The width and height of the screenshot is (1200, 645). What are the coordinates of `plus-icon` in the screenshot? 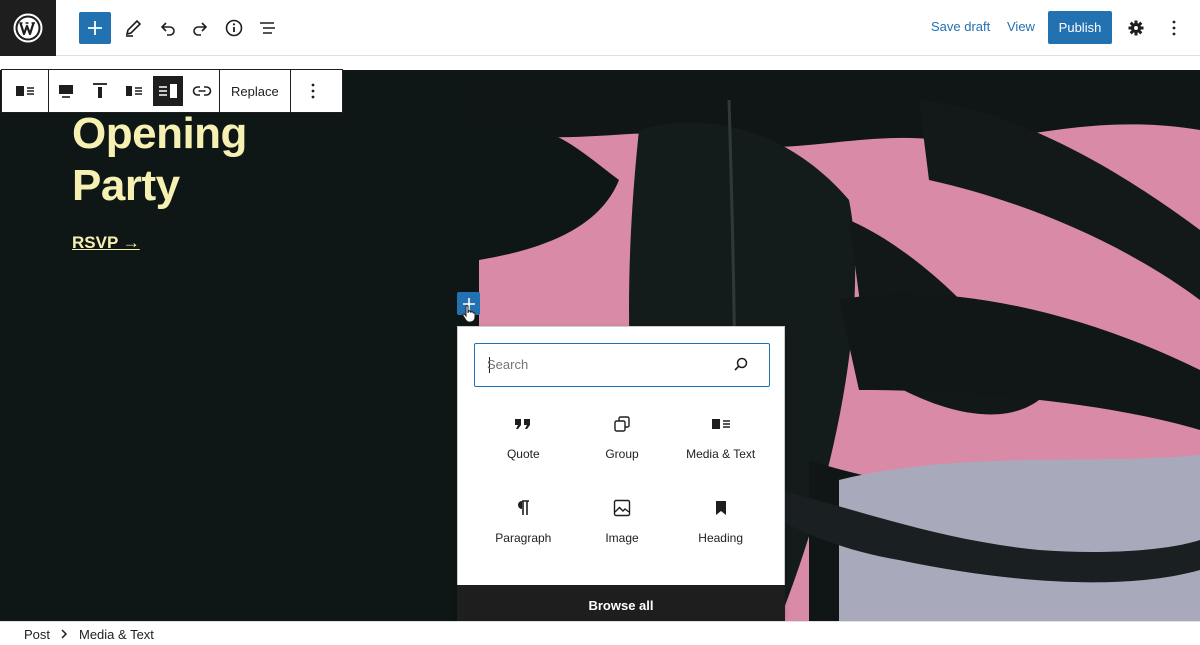 It's located at (95, 28).